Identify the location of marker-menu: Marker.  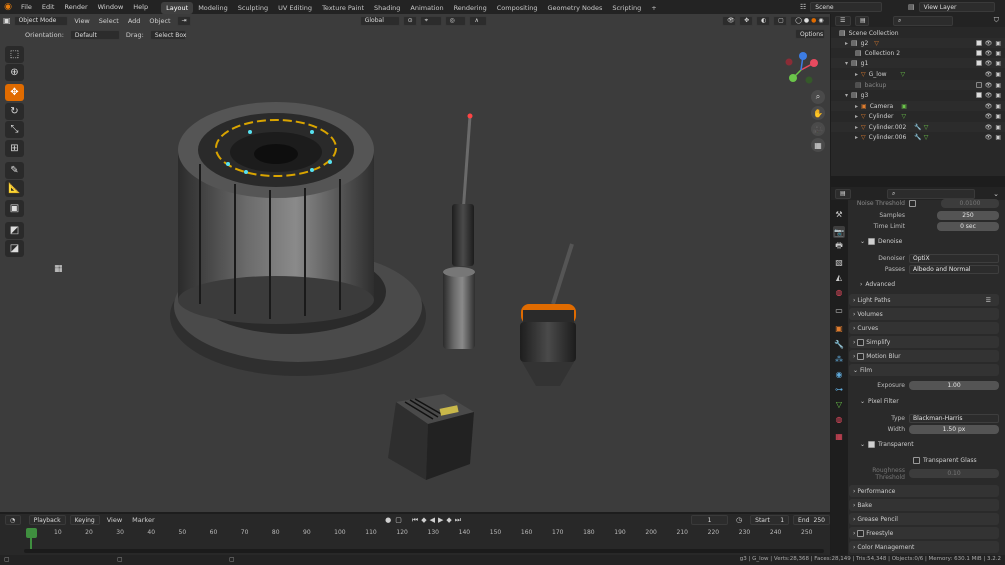
(143, 520).